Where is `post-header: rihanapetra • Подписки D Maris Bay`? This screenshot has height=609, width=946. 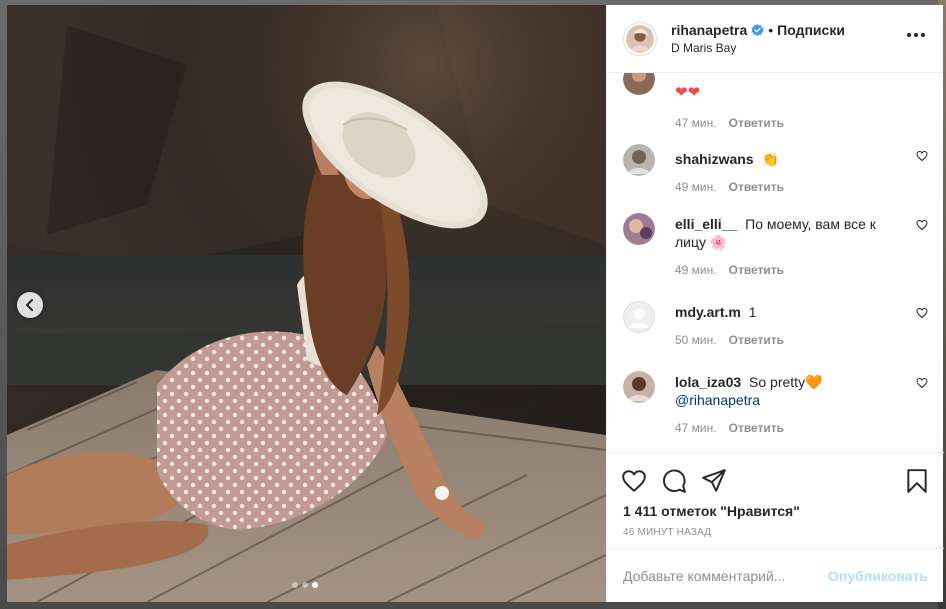 post-header: rihanapetra • Подписки D Maris Bay is located at coordinates (775, 39).